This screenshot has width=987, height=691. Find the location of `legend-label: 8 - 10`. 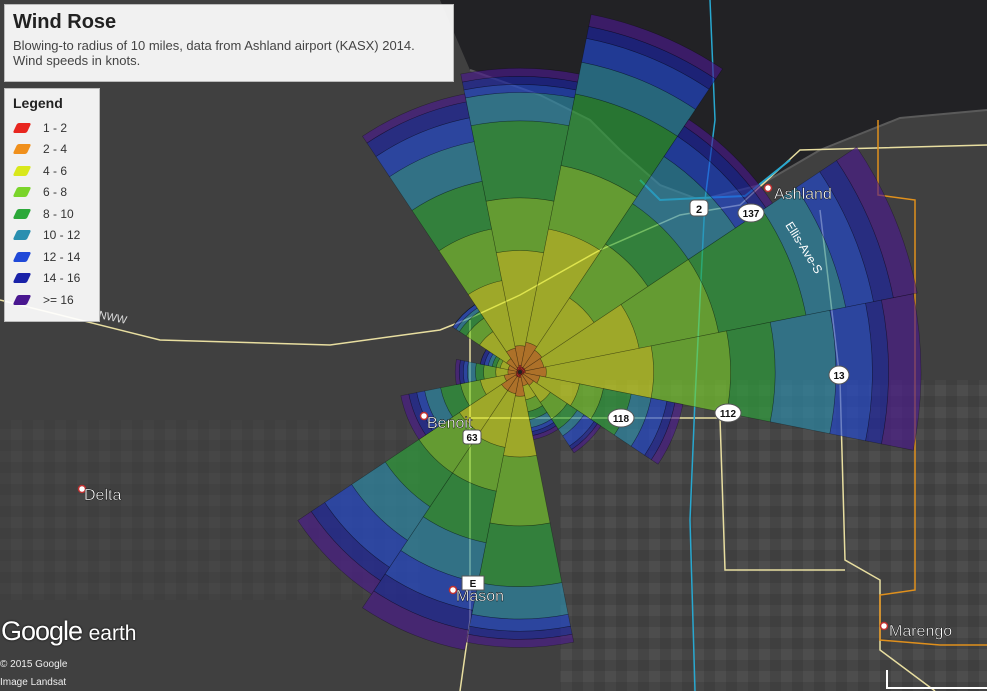

legend-label: 8 - 10 is located at coordinates (58, 213).